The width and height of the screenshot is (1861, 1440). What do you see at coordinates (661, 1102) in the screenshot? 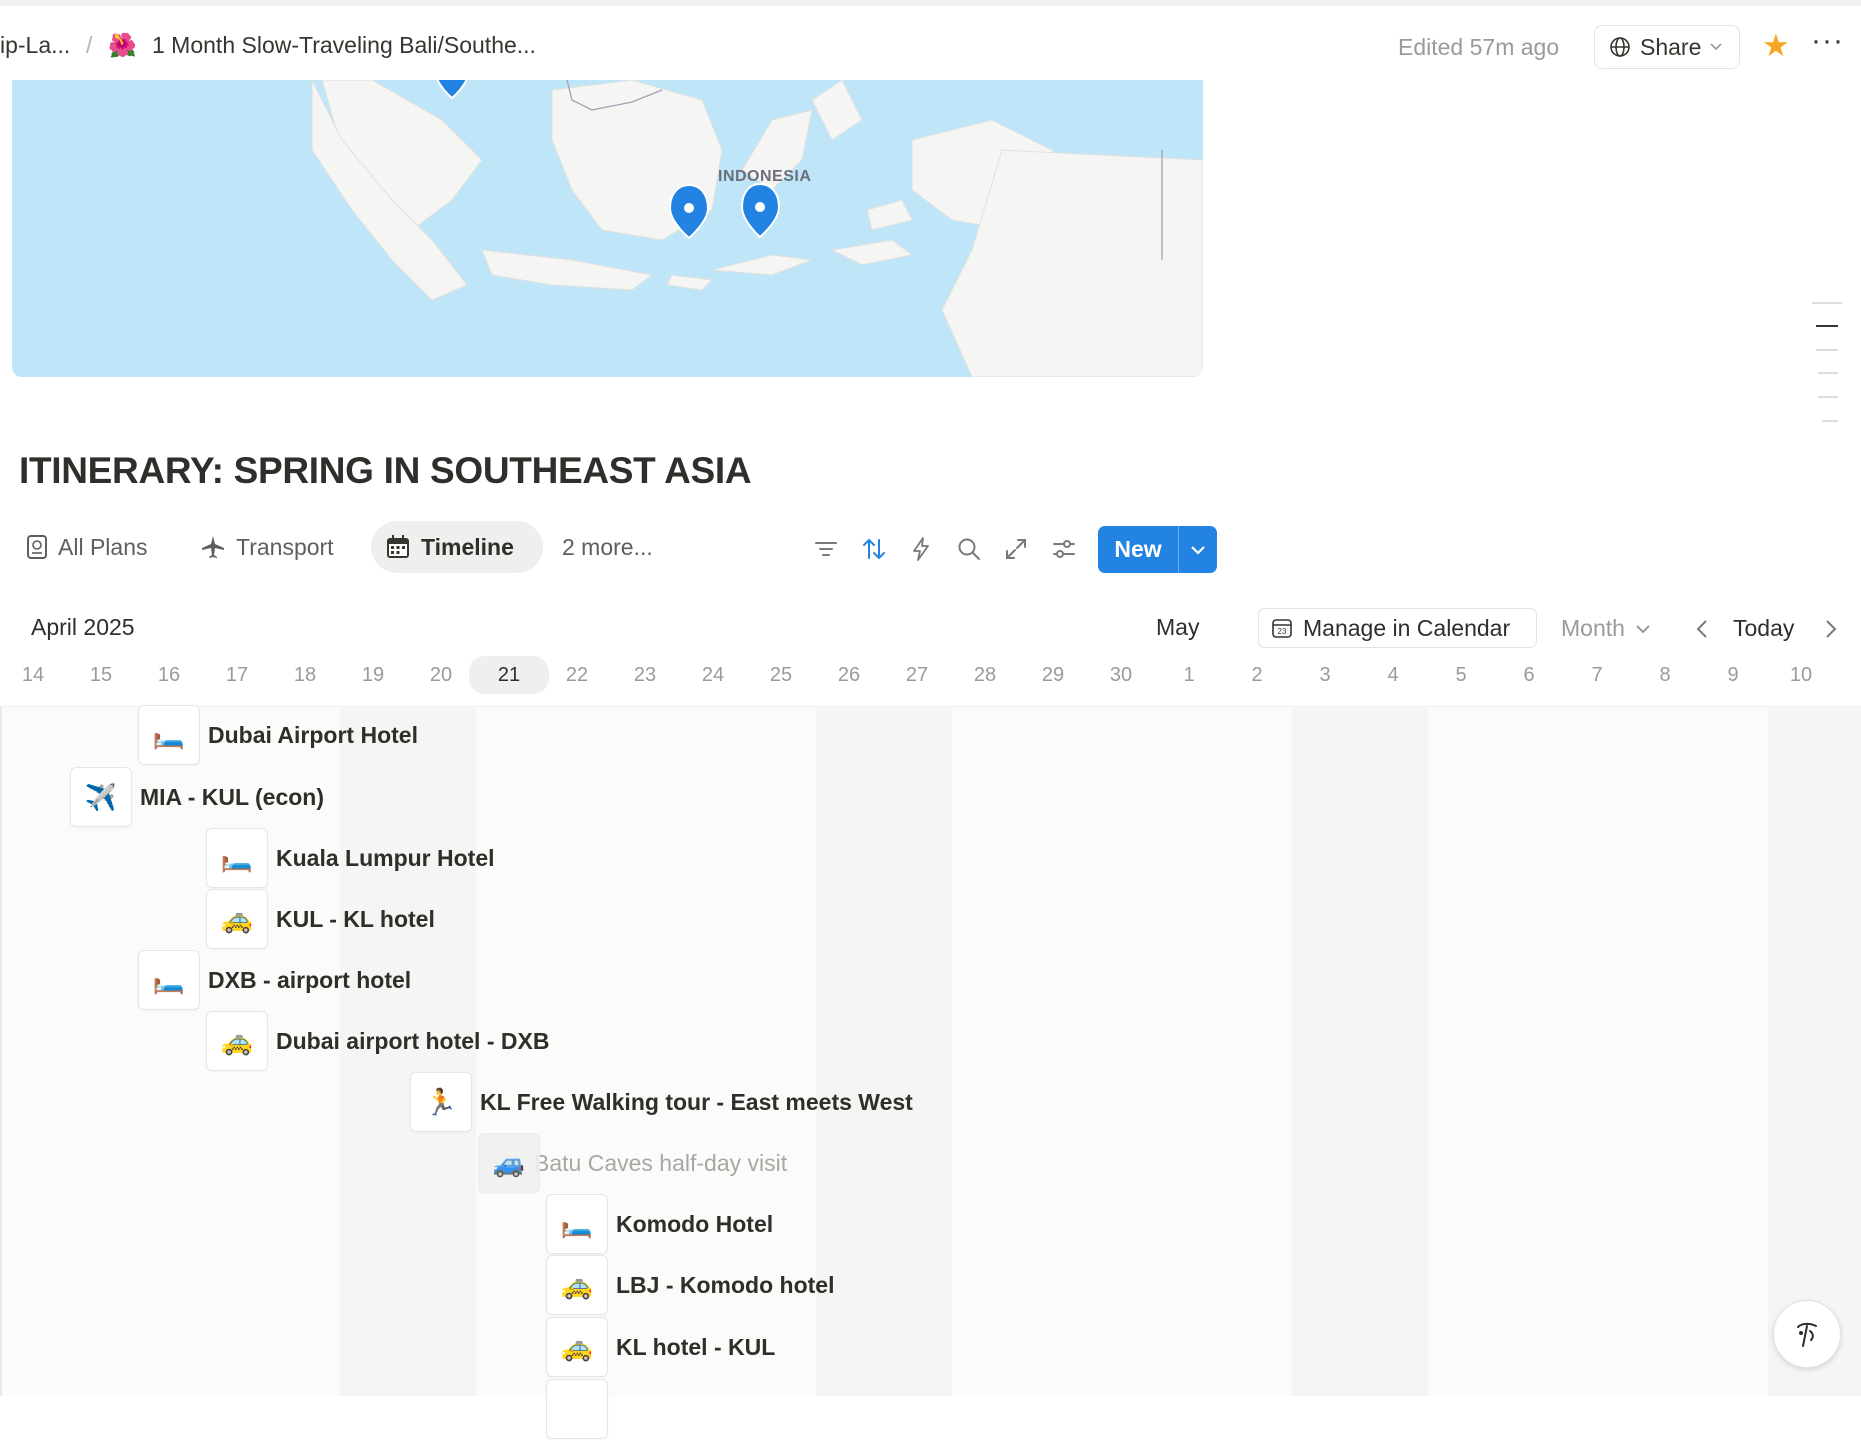
I see `timeline-item: 🏃 KL Free Walking tour - East meets West` at bounding box center [661, 1102].